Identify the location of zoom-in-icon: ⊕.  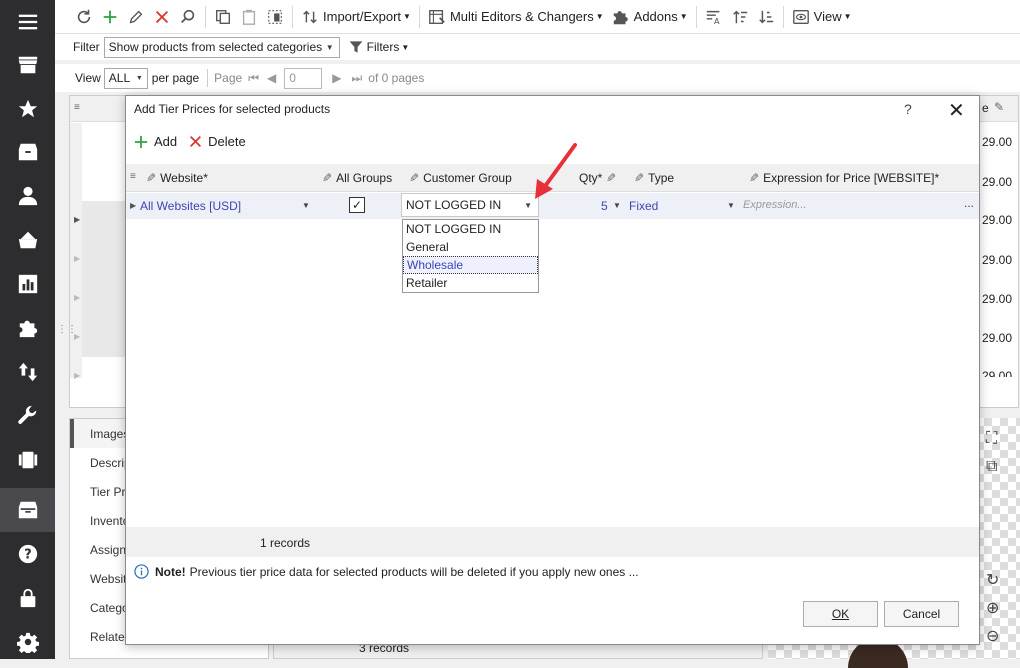
(992, 608).